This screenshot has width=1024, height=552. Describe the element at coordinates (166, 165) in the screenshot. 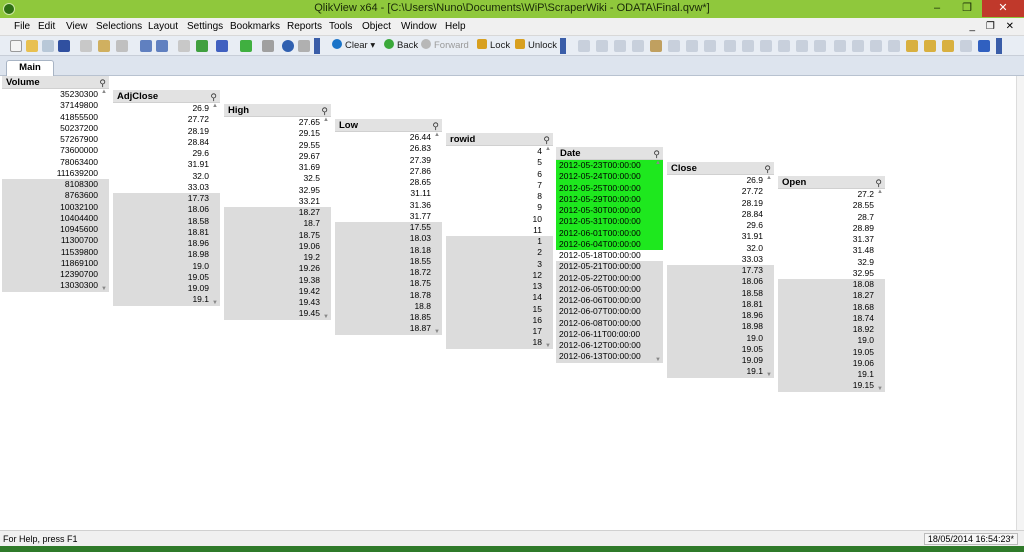

I see `listbox-value-row: 31.91` at that location.